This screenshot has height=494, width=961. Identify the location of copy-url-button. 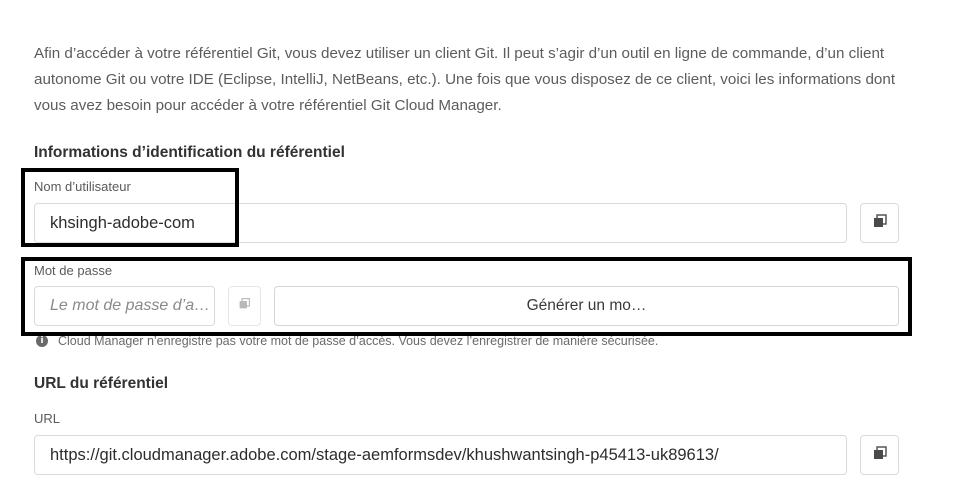
(879, 455).